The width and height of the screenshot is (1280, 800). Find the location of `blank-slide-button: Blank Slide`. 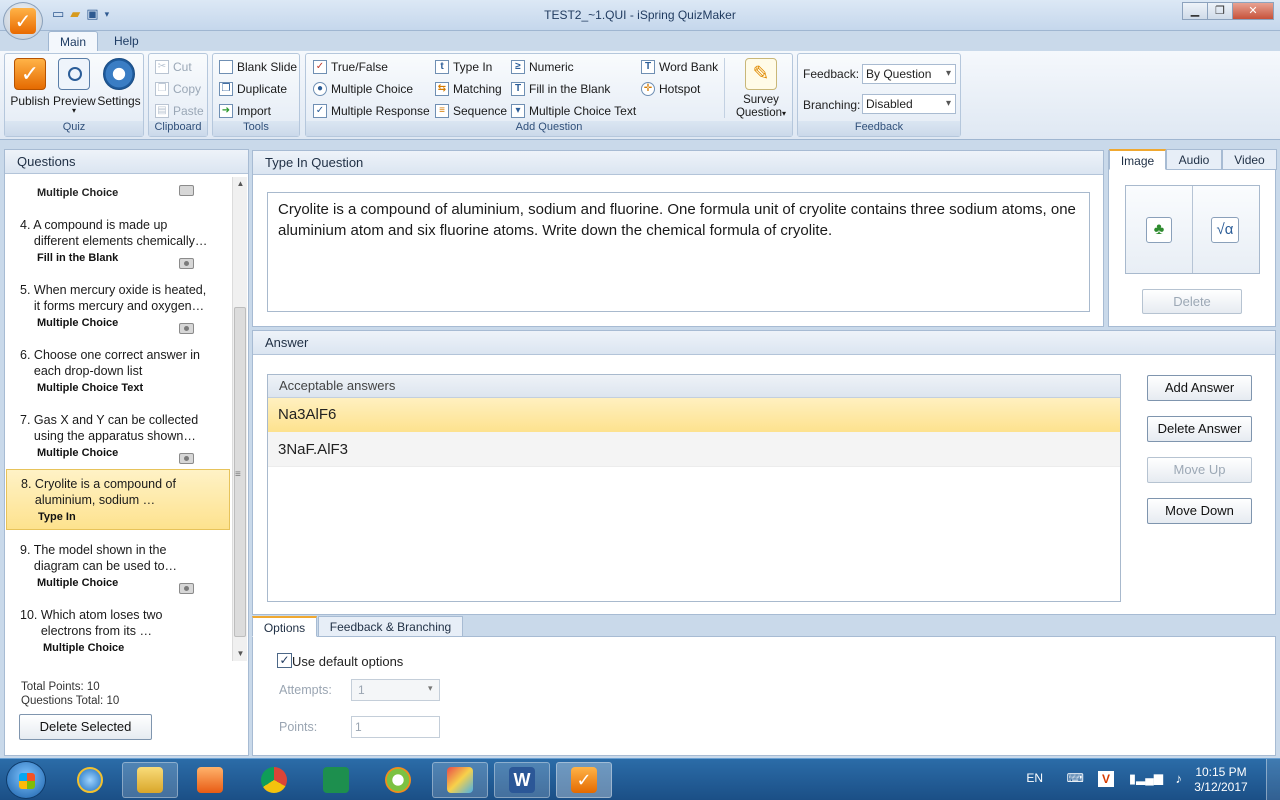

blank-slide-button: Blank Slide is located at coordinates (258, 67).